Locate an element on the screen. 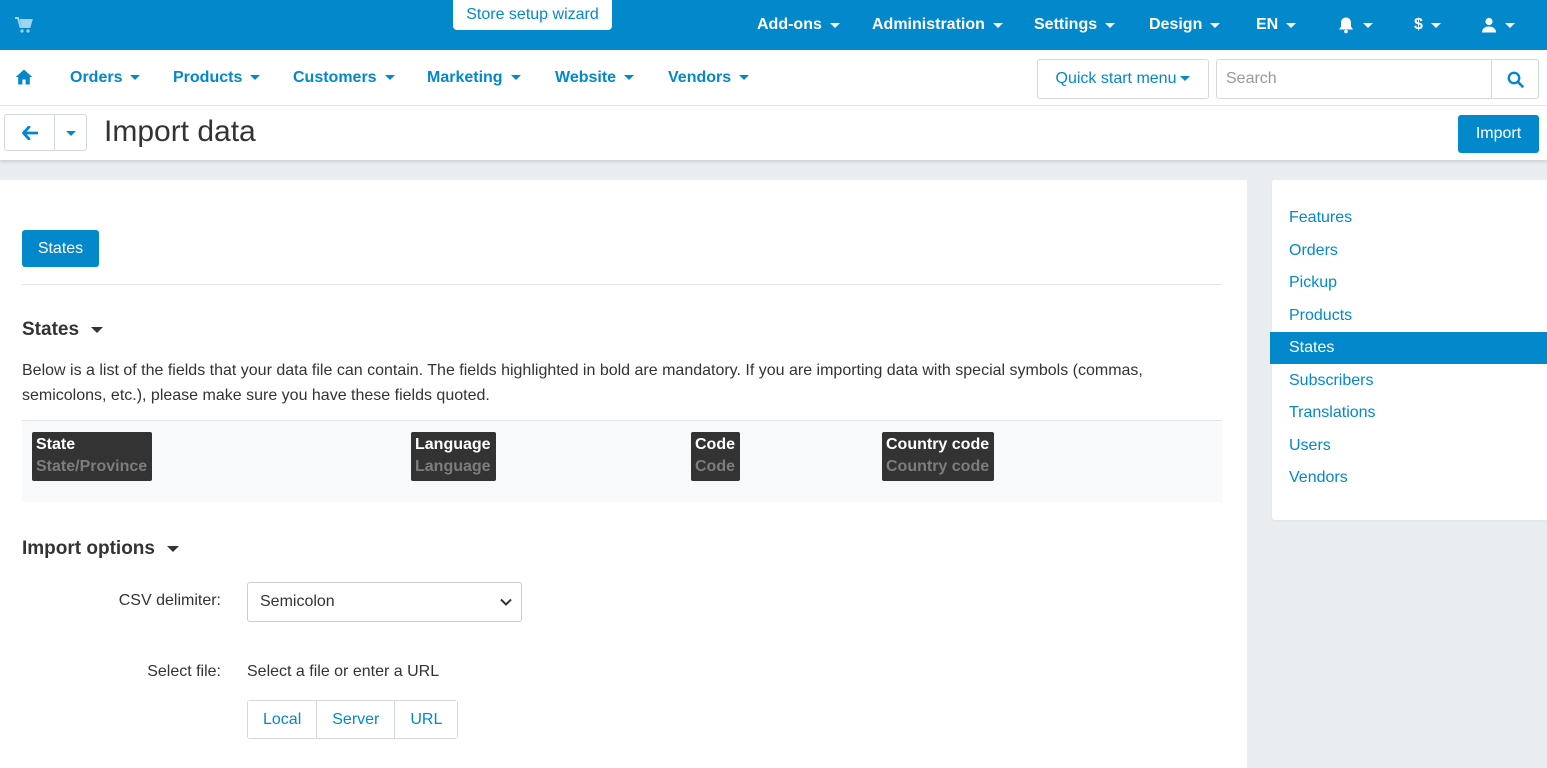 Image resolution: width=1547 pixels, height=768 pixels. select-file-label: Select file: is located at coordinates (184, 671).